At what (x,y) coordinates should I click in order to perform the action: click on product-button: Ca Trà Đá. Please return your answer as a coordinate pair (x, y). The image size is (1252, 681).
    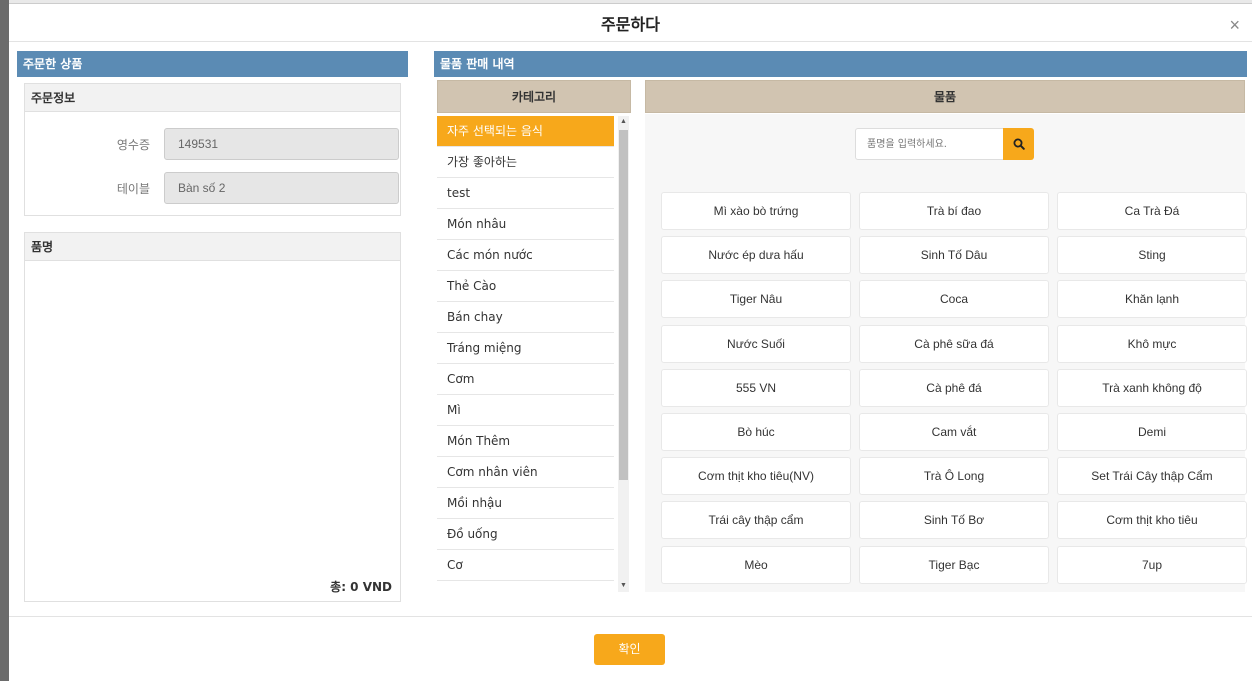
    Looking at the image, I should click on (1152, 211).